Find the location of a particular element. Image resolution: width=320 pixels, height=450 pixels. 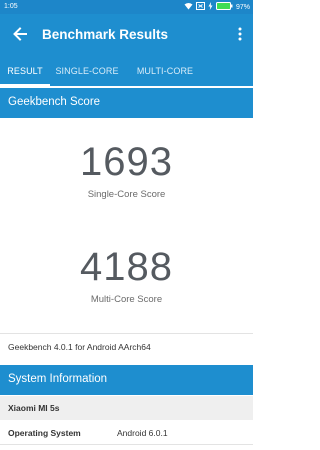

info-row-operating-system: Operating System Android 6.0.1 is located at coordinates (126, 432).